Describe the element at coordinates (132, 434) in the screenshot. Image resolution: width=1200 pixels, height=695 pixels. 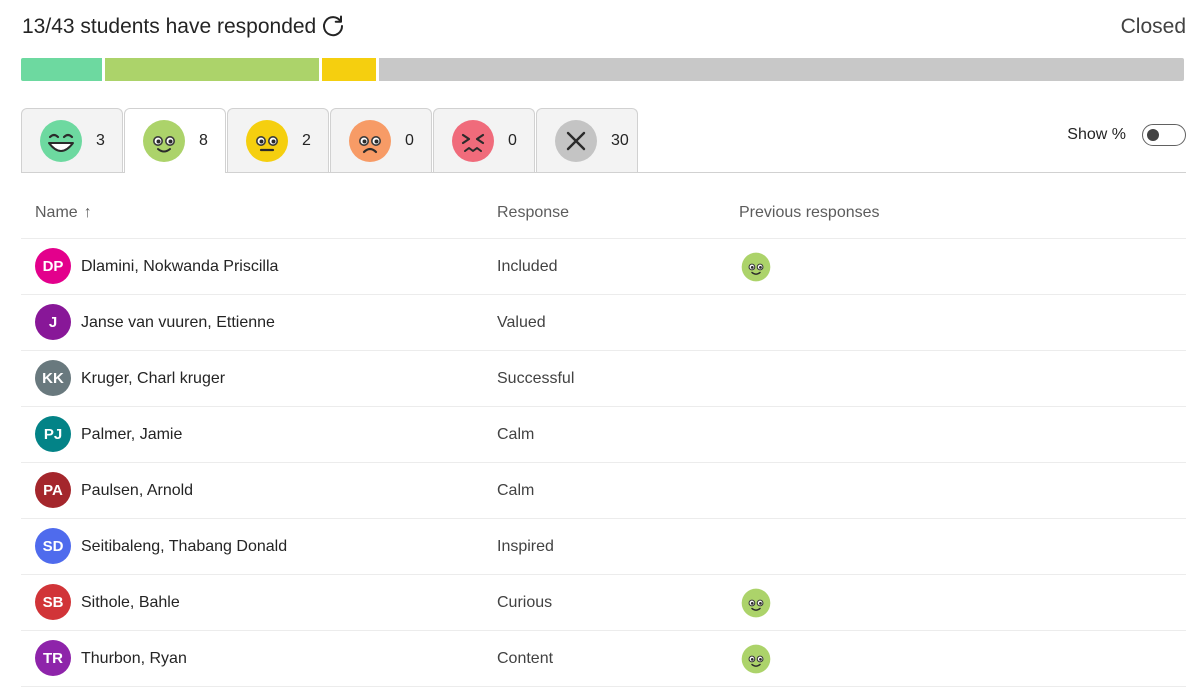
I see `student-name: Palmer, Jamie` at that location.